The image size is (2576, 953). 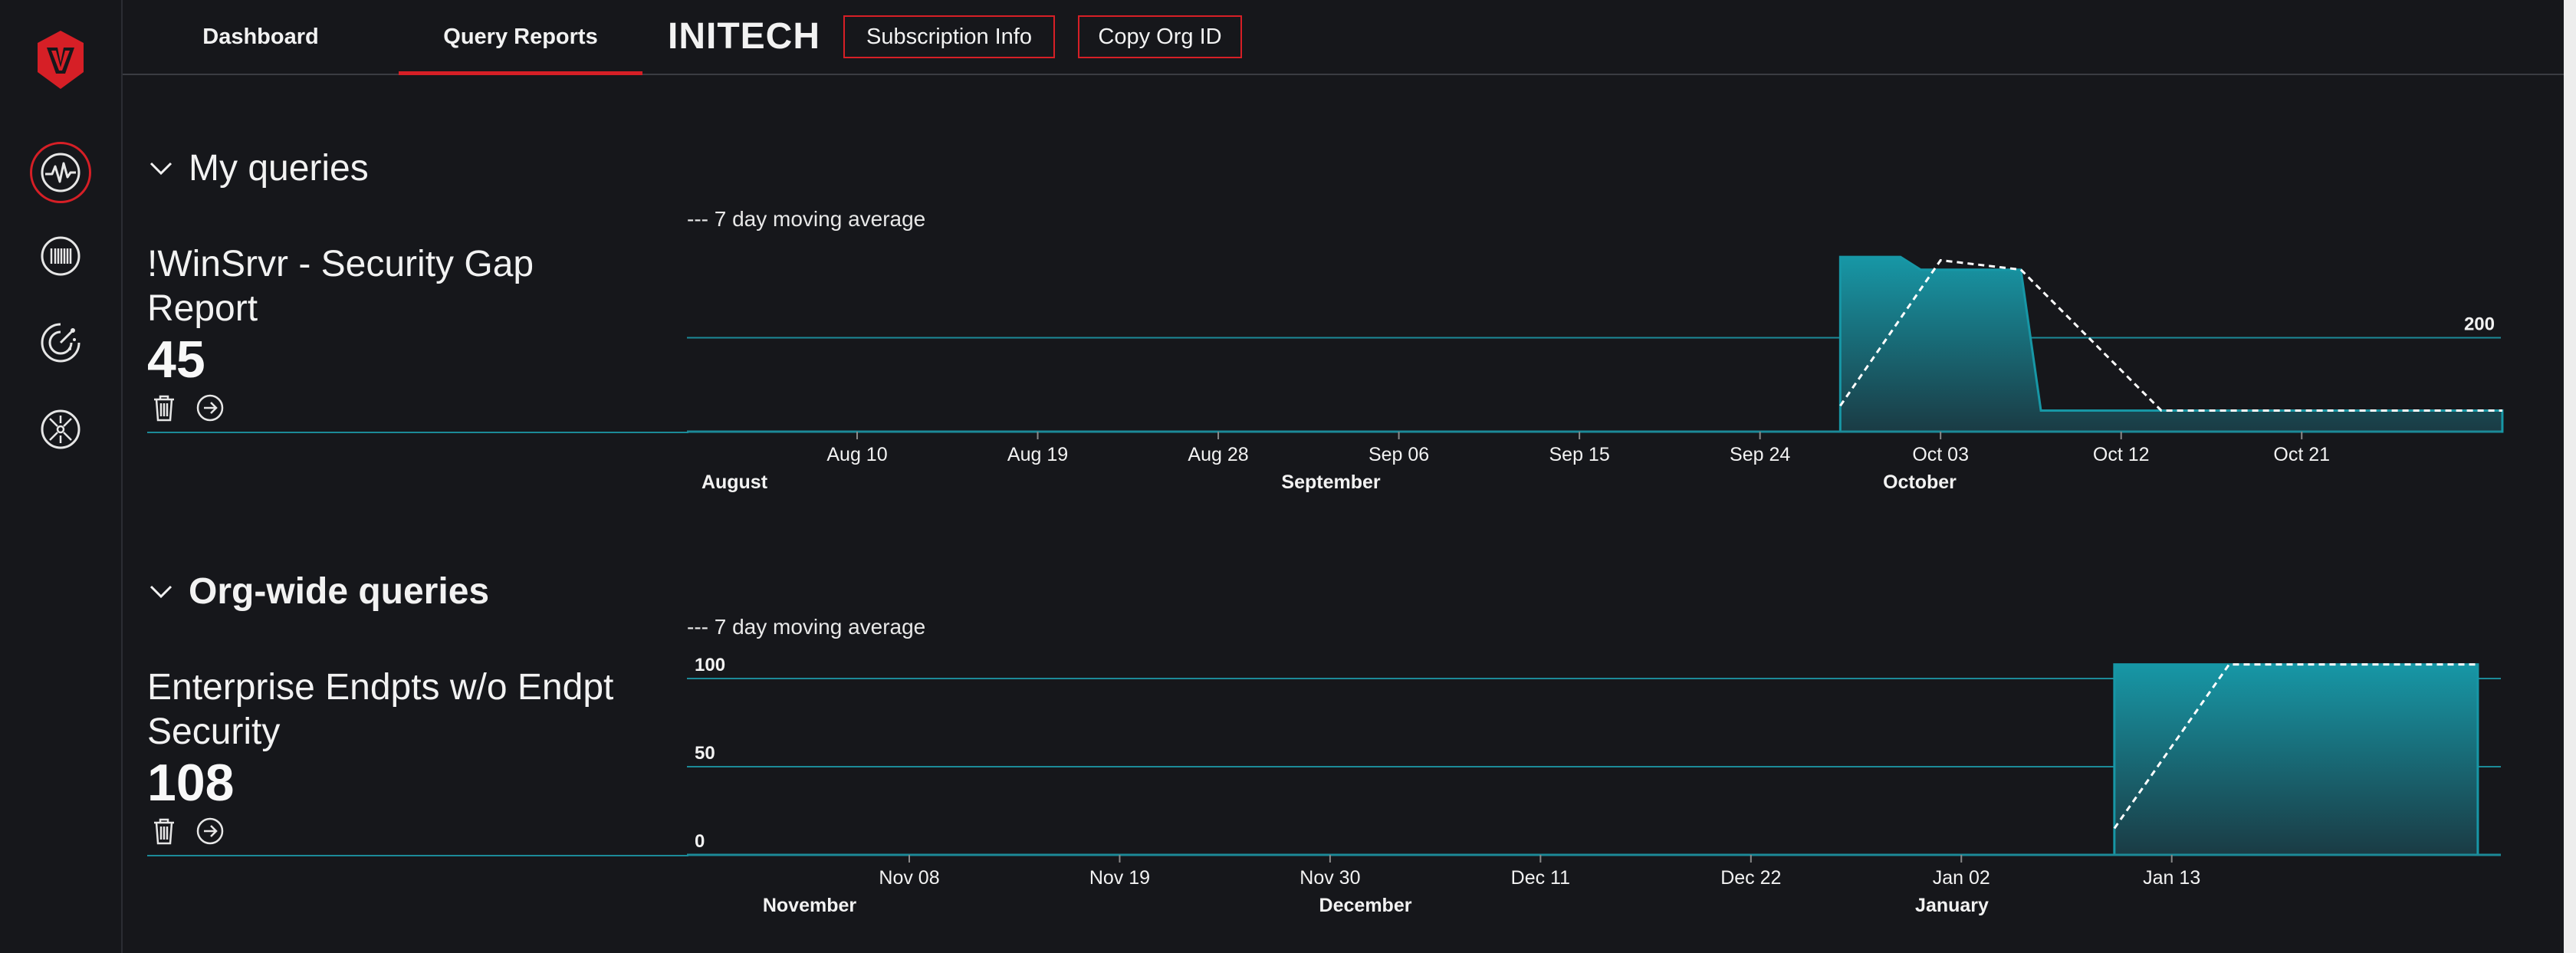 What do you see at coordinates (949, 36) in the screenshot?
I see `subscription-info-button: Subscription Info` at bounding box center [949, 36].